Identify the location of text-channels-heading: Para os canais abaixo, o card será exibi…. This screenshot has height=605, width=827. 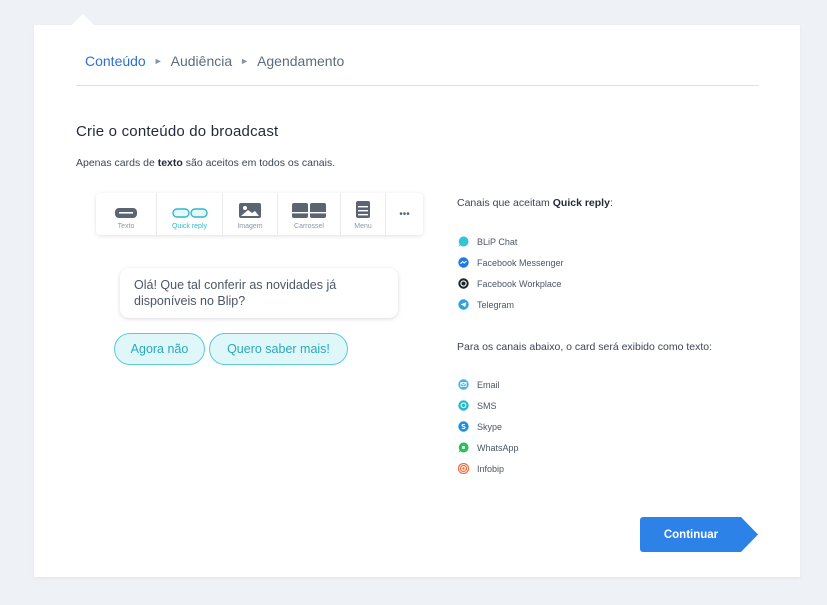
(585, 347).